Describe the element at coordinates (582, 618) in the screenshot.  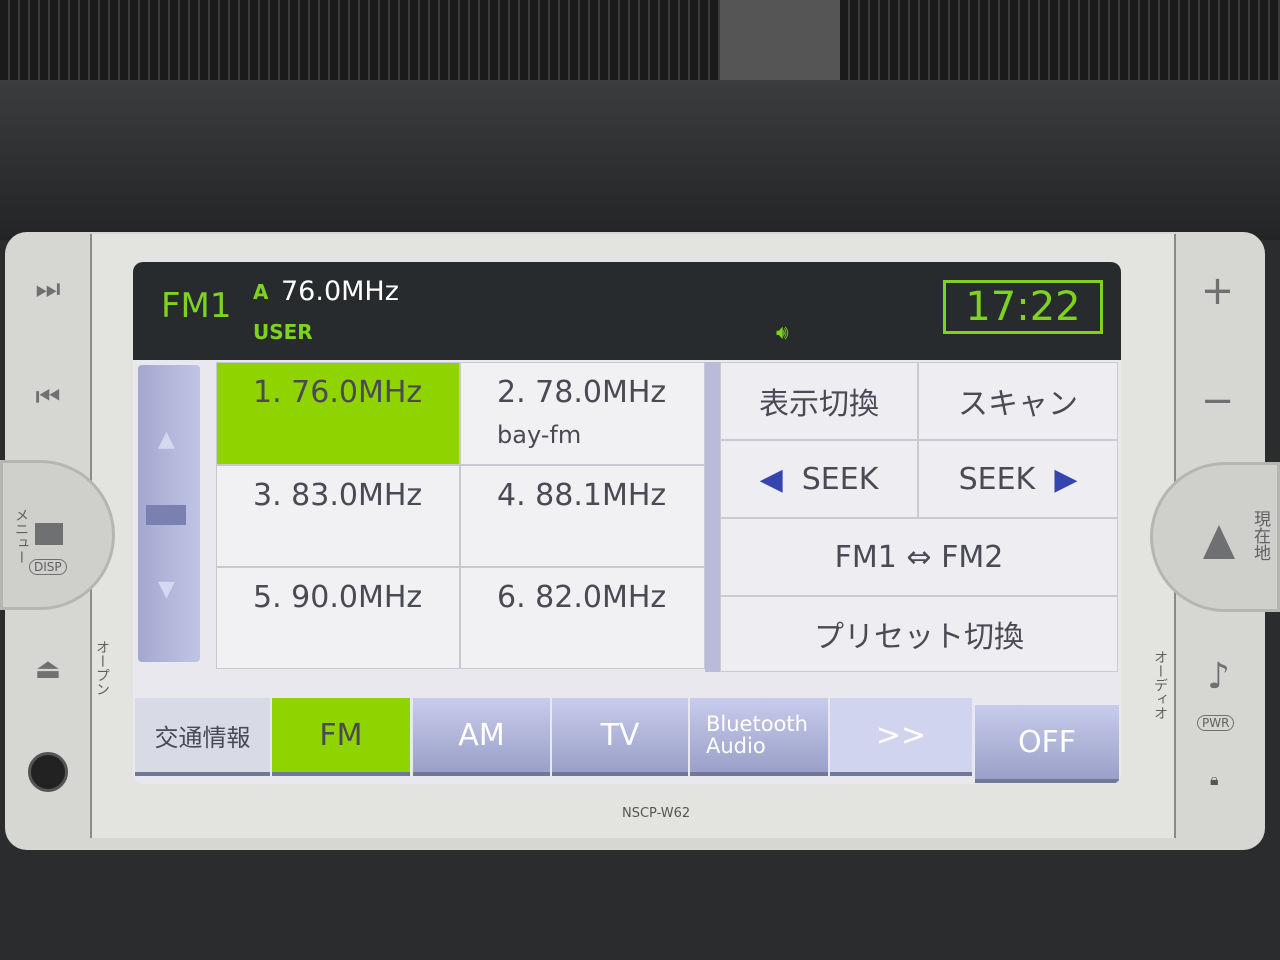
I see `preset-6: 6. 82.0MHz` at that location.